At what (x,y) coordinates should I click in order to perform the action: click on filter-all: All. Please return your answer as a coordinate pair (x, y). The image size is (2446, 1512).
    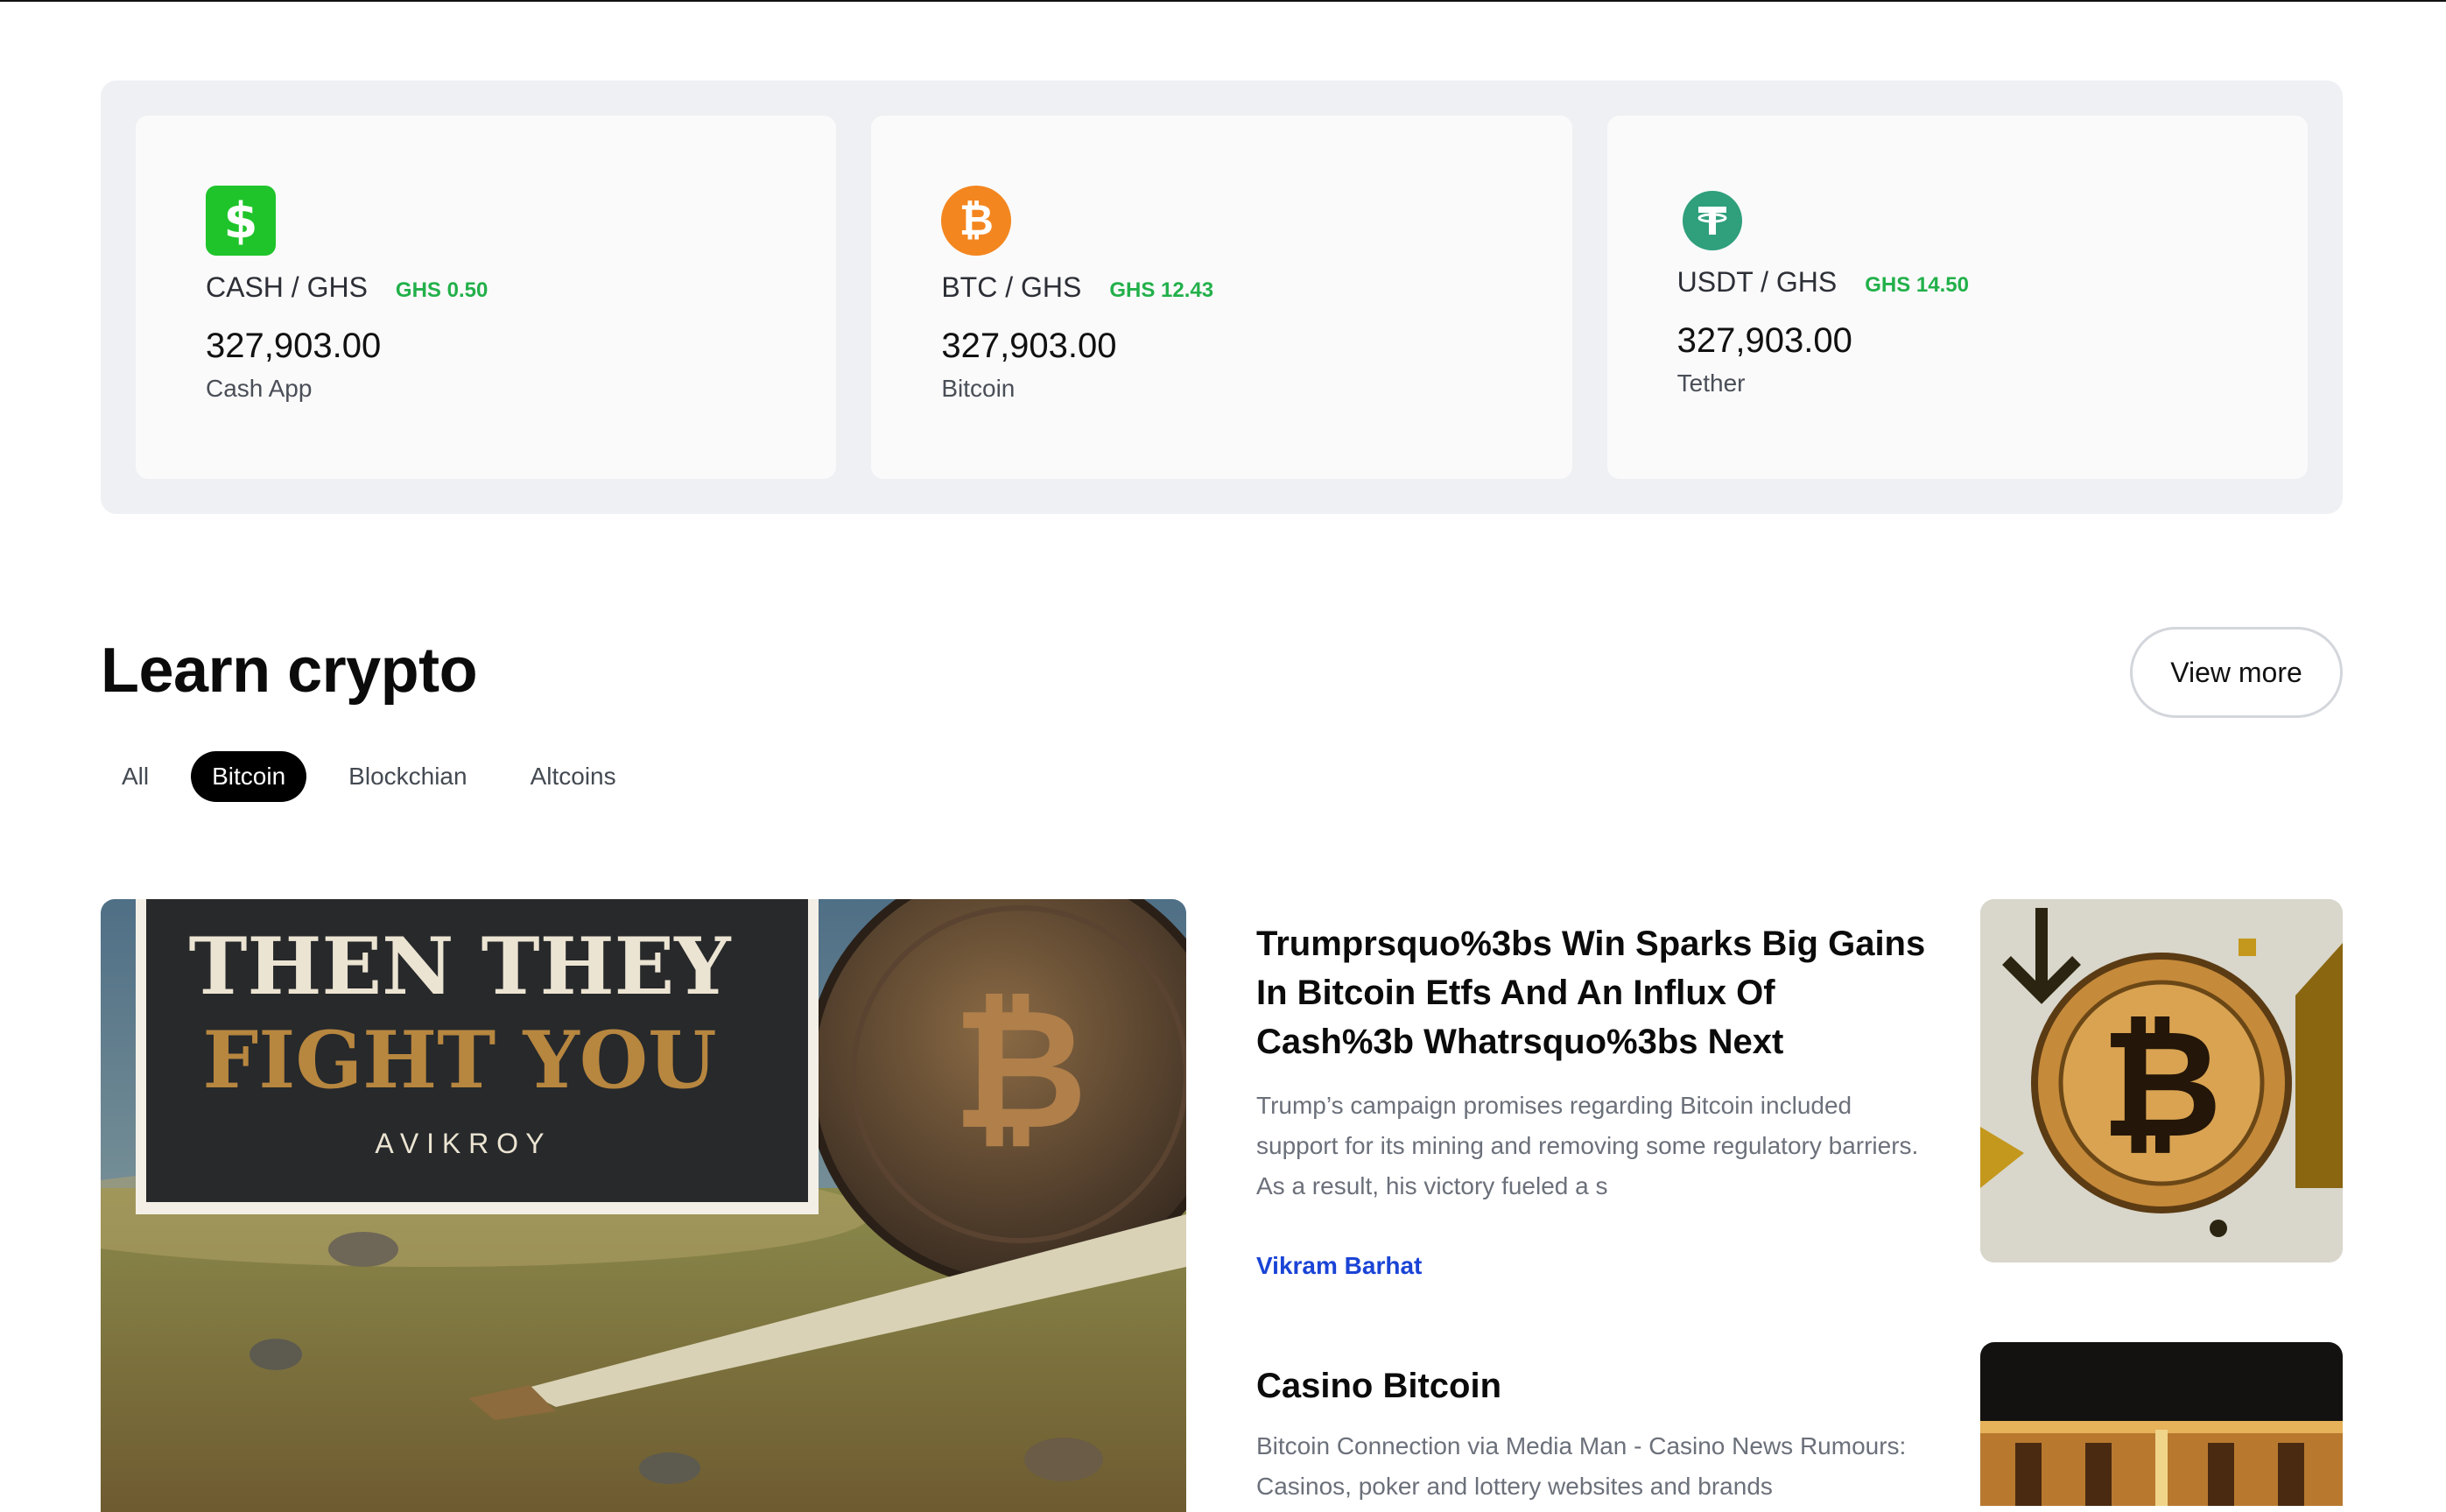
    Looking at the image, I should click on (135, 776).